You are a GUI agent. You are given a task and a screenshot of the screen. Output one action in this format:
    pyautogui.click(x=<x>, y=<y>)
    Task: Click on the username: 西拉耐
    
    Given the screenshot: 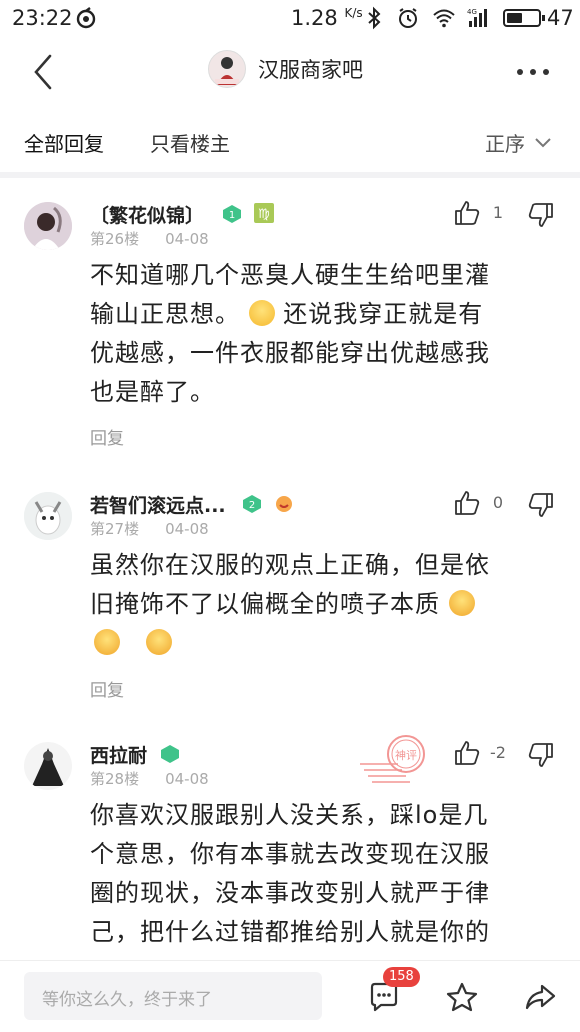 What is the action you would take?
    pyautogui.click(x=118, y=754)
    